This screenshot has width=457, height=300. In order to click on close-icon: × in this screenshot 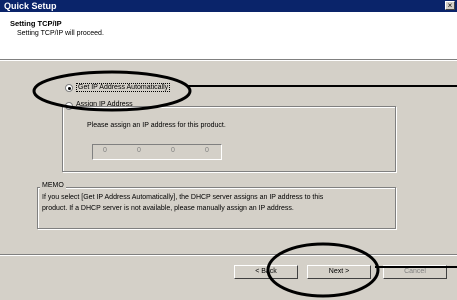, I will do `click(450, 5)`.